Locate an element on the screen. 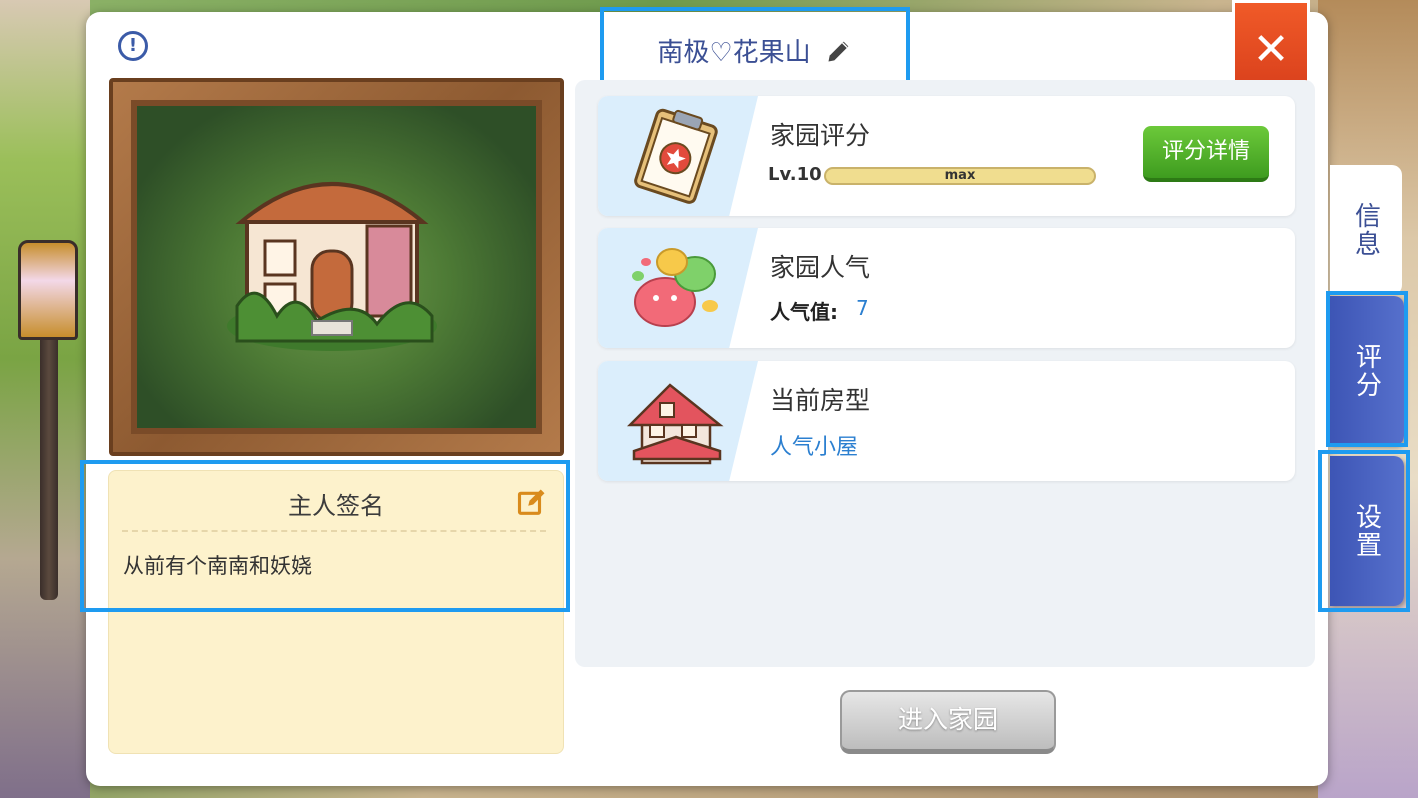 This screenshot has width=1418, height=798. popularity-value: 7 is located at coordinates (862, 308).